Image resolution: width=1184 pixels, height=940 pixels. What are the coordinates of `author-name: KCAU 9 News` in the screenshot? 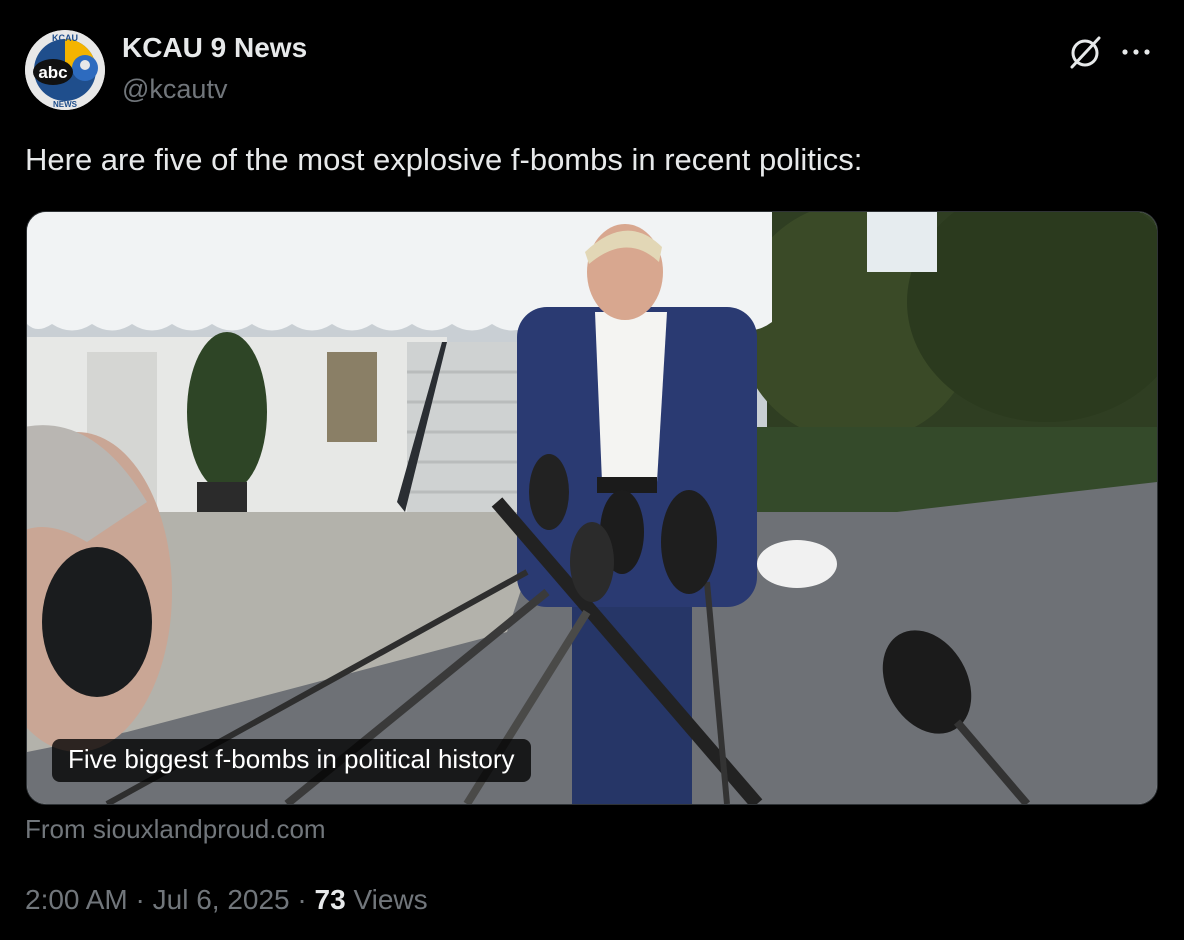 It's located at (214, 48).